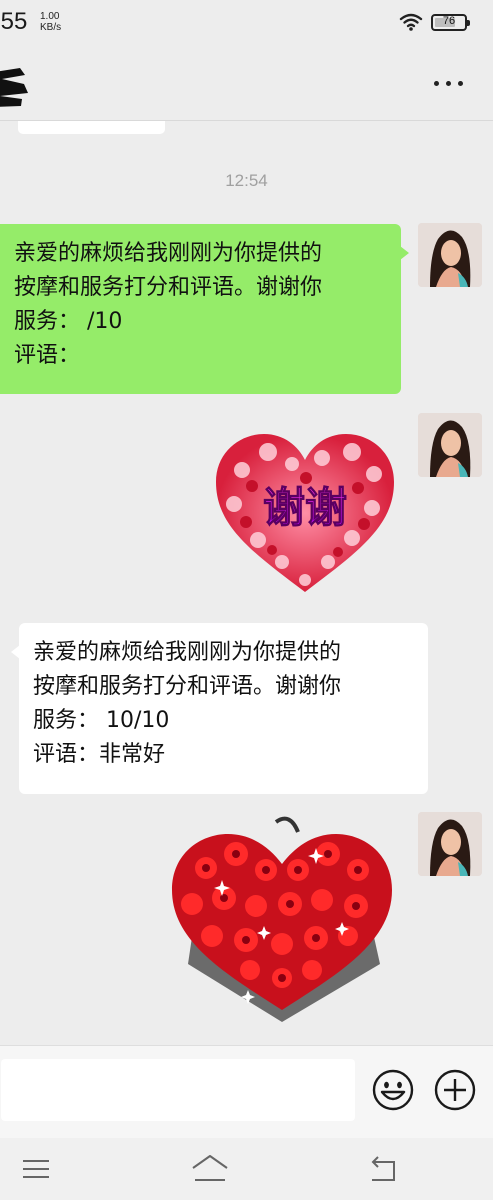 The width and height of the screenshot is (493, 1200). Describe the element at coordinates (246, 83) in the screenshot. I see `chat-header` at that location.